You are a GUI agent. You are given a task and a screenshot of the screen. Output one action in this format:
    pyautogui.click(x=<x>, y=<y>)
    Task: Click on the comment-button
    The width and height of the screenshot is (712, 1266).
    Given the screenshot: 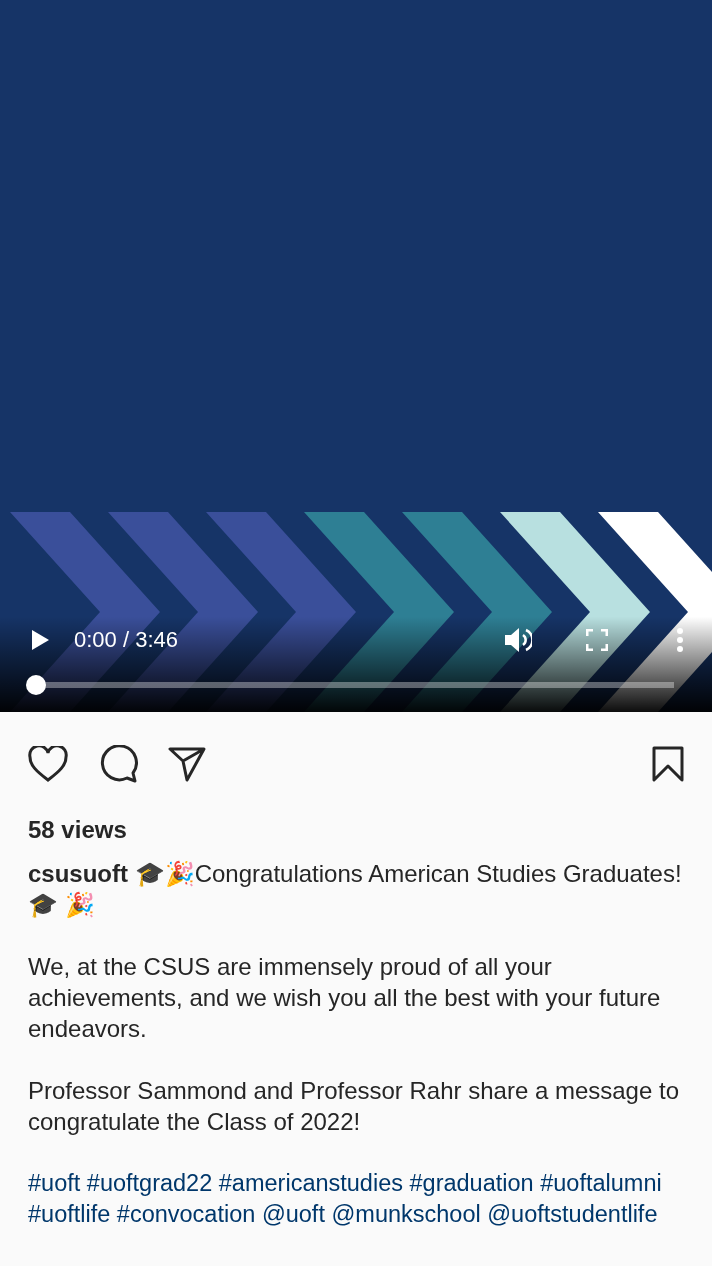 What is the action you would take?
    pyautogui.click(x=118, y=764)
    